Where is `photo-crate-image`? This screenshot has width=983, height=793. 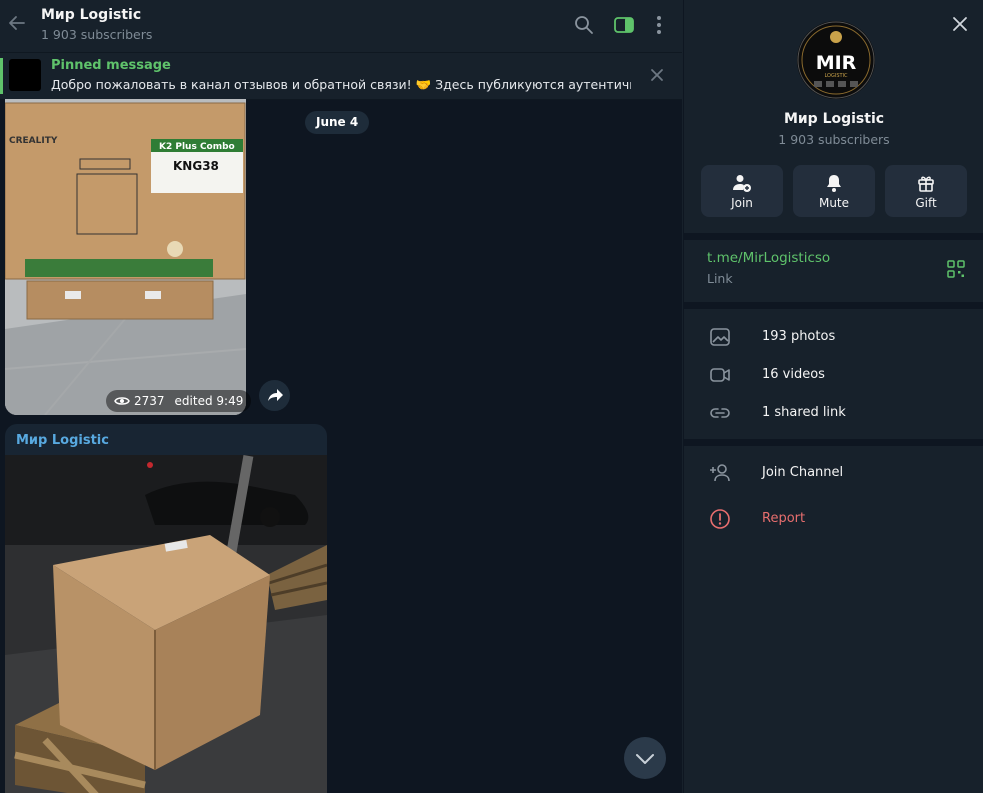
photo-crate-image is located at coordinates (166, 624).